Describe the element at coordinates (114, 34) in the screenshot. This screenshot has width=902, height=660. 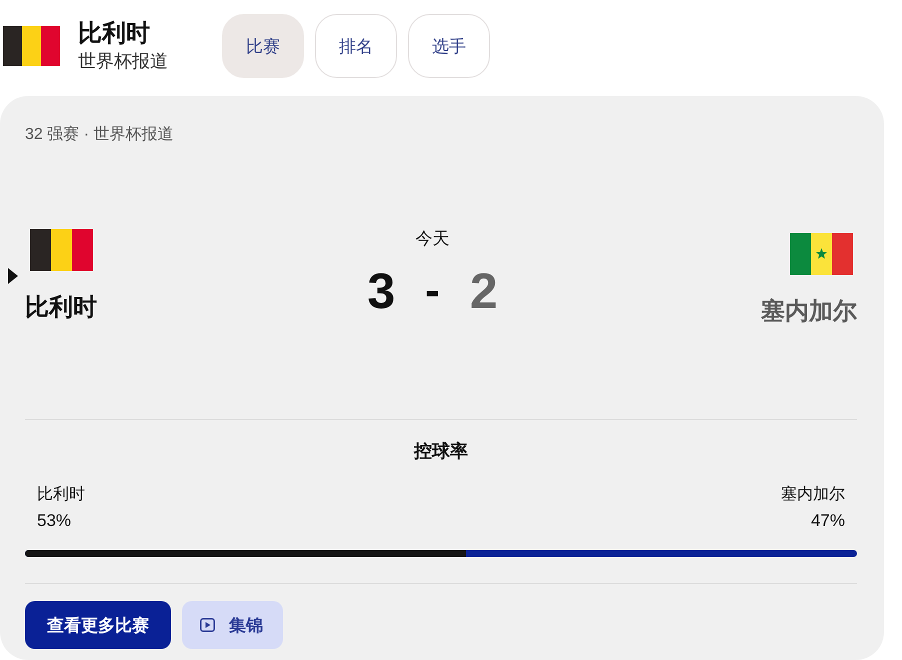
I see `page-title: 比利时` at that location.